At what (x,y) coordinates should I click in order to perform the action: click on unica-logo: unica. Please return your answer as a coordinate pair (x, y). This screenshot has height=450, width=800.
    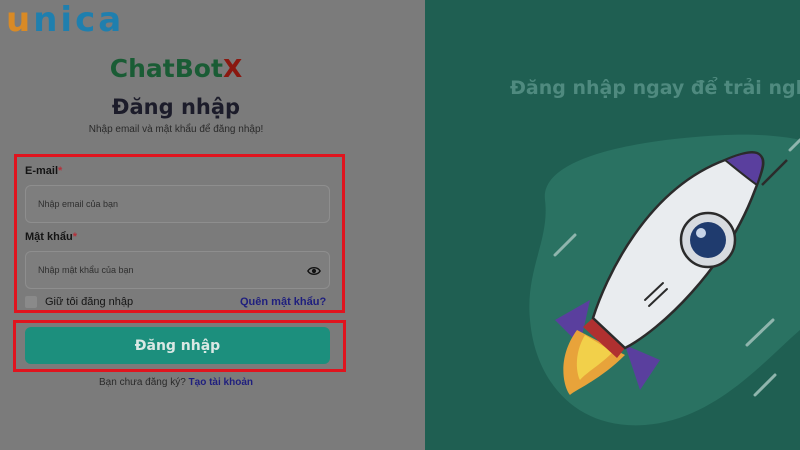
    Looking at the image, I should click on (65, 20).